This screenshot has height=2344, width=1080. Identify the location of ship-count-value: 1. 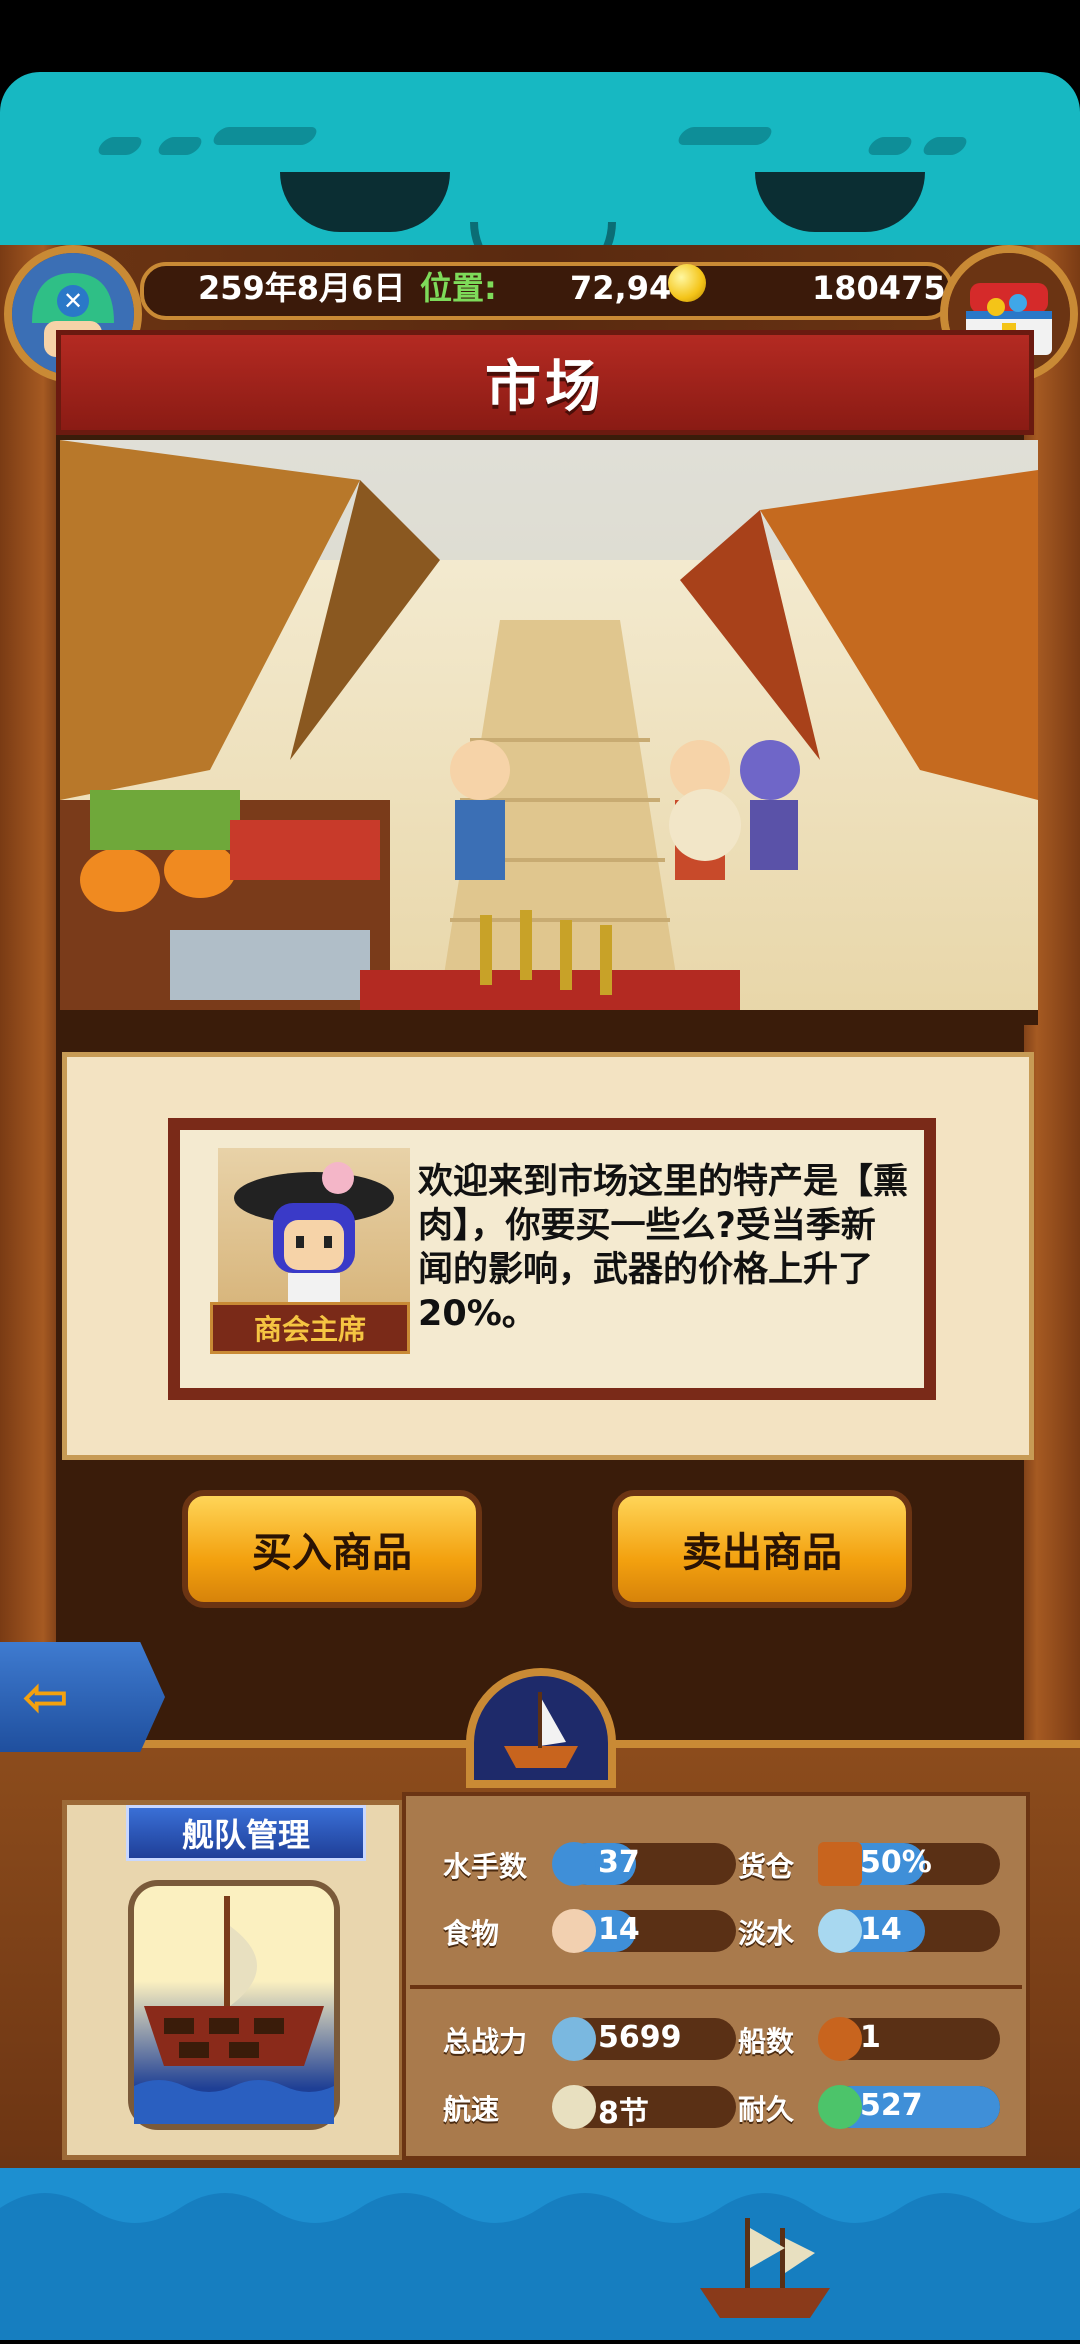
(870, 2037).